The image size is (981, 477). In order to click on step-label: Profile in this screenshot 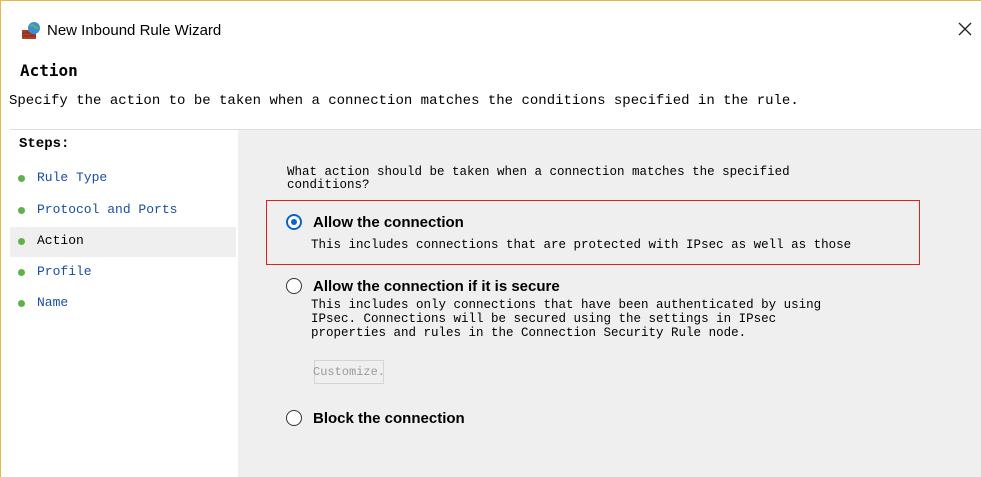, I will do `click(64, 271)`.